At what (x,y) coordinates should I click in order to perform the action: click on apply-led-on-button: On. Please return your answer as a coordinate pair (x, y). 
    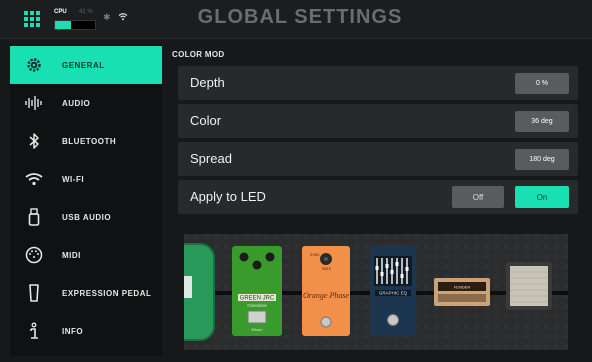
    Looking at the image, I should click on (542, 197).